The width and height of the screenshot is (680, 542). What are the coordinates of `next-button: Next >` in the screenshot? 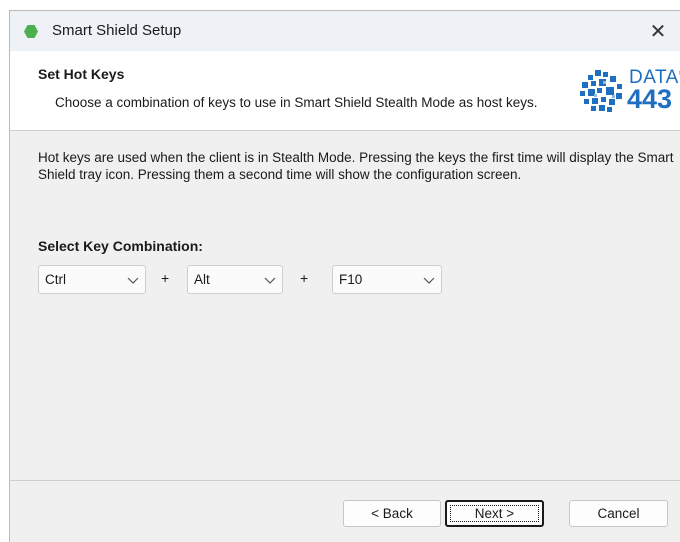 It's located at (494, 513).